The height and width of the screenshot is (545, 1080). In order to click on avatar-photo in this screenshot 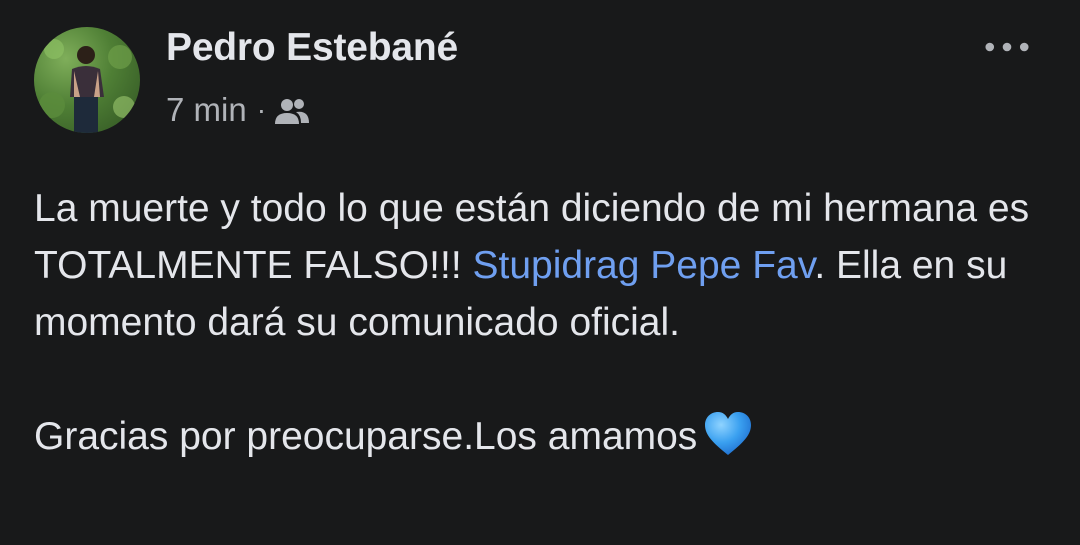, I will do `click(87, 86)`.